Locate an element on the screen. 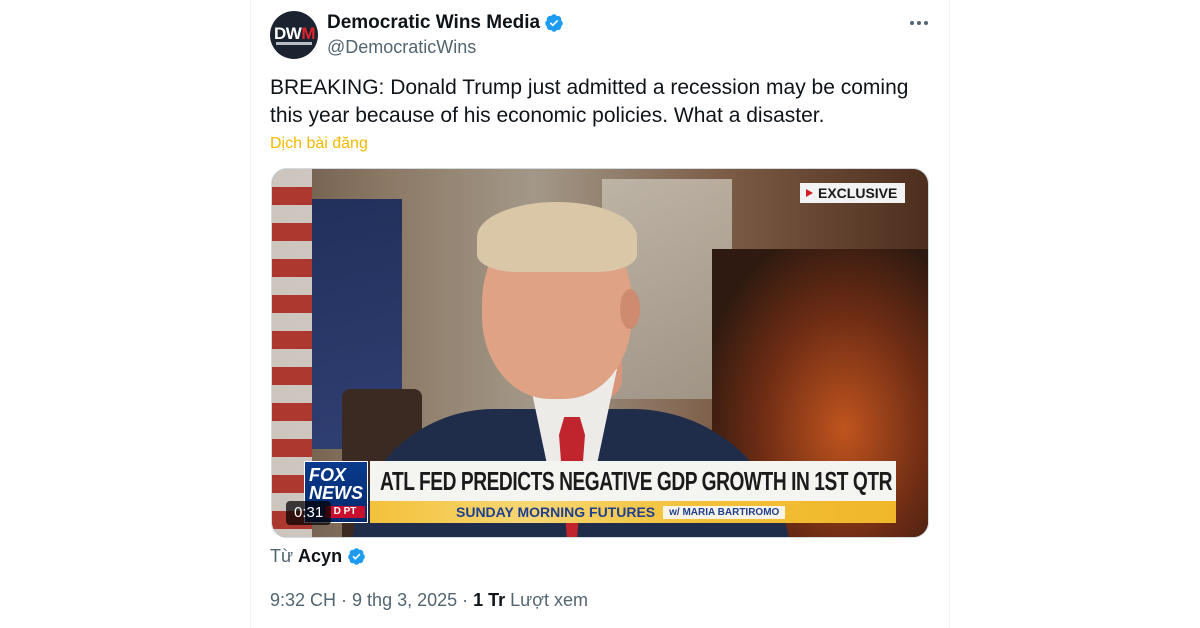  video-person-ear is located at coordinates (630, 309).